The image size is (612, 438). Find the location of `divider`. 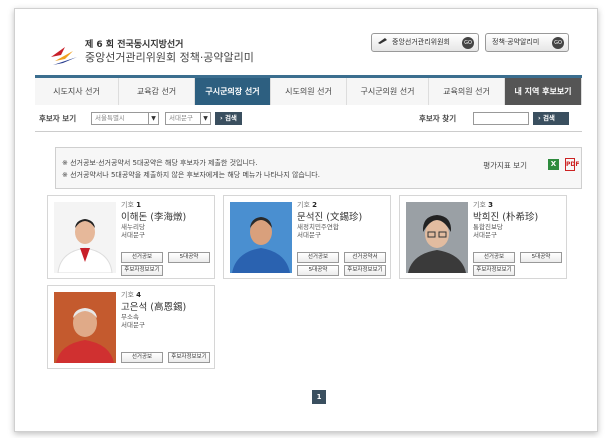

divider is located at coordinates (308, 131).